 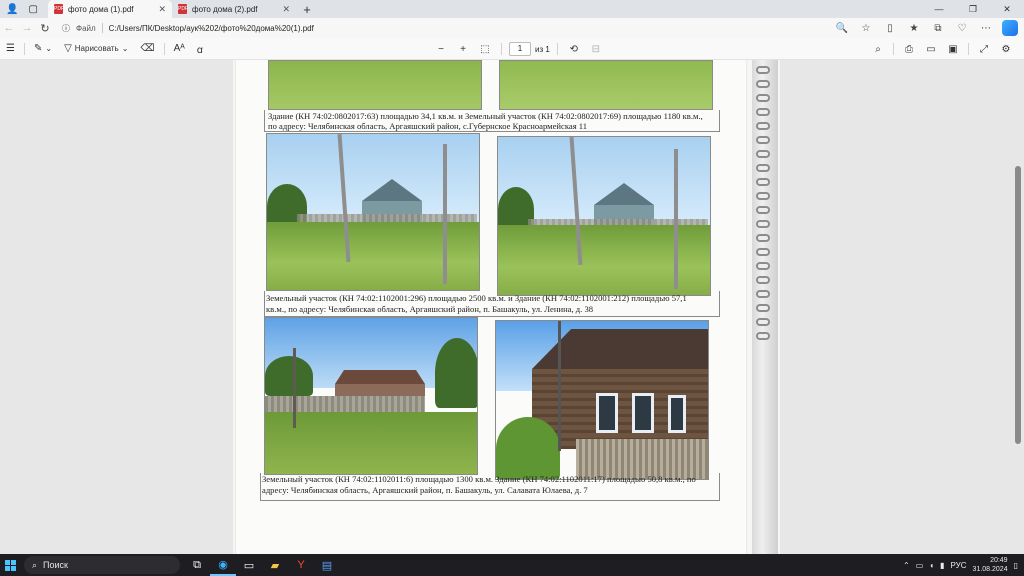 I want to click on edge-browser-icon: ◉, so click(x=223, y=565).